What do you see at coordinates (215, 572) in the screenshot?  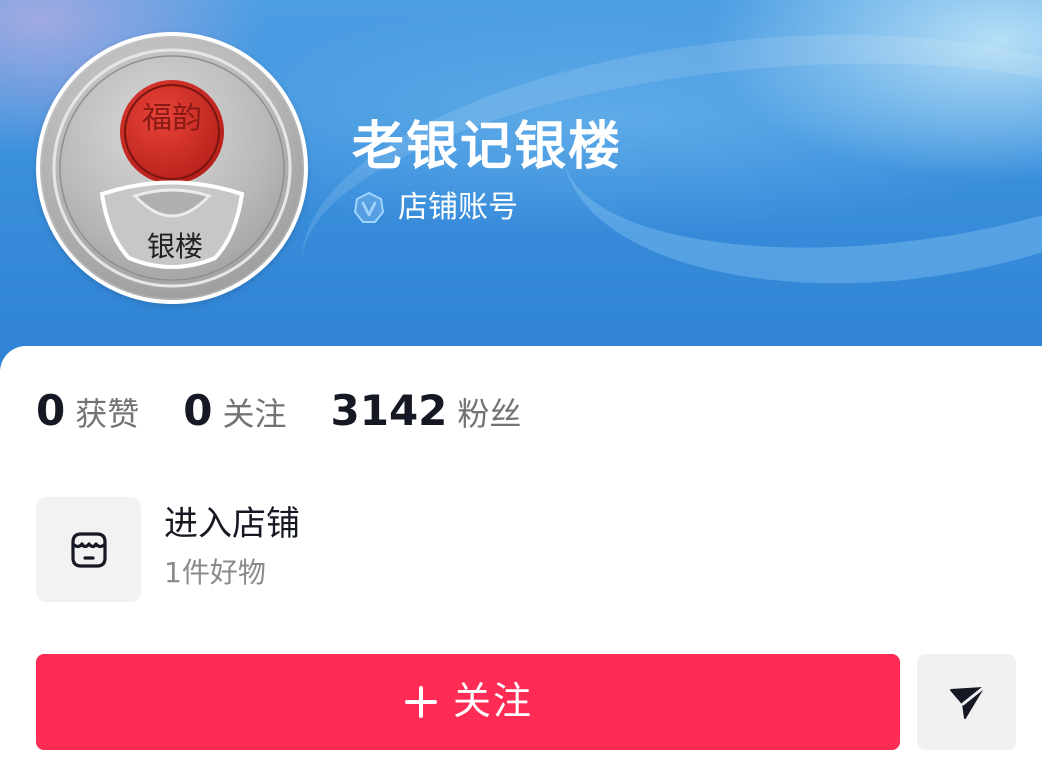 I see `store-product-count: 1件好物` at bounding box center [215, 572].